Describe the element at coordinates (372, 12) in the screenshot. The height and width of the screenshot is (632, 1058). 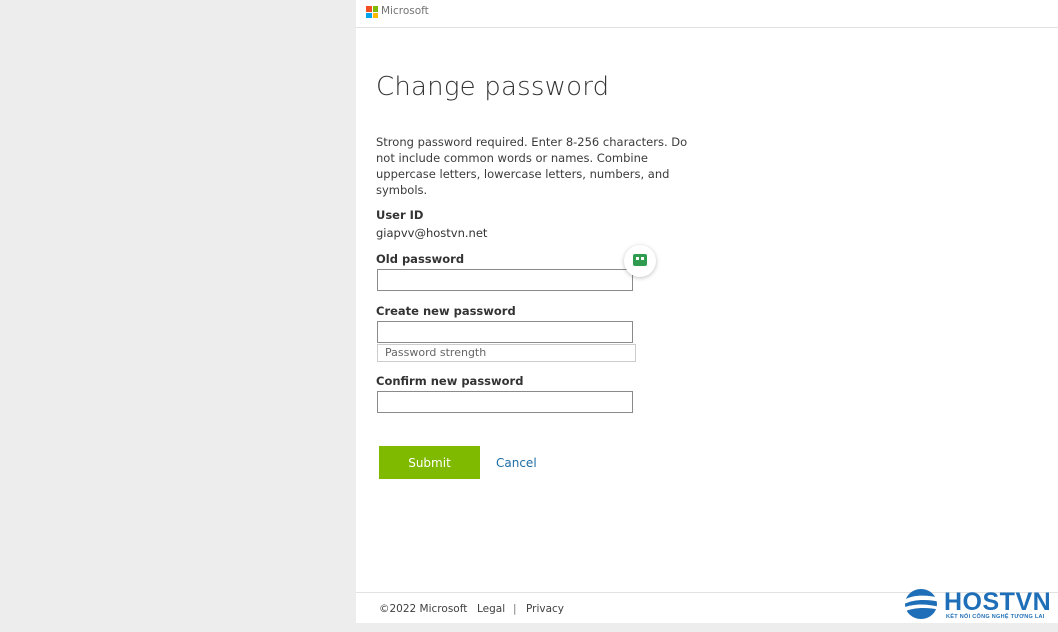
I see `microsoft-logo-icon` at that location.